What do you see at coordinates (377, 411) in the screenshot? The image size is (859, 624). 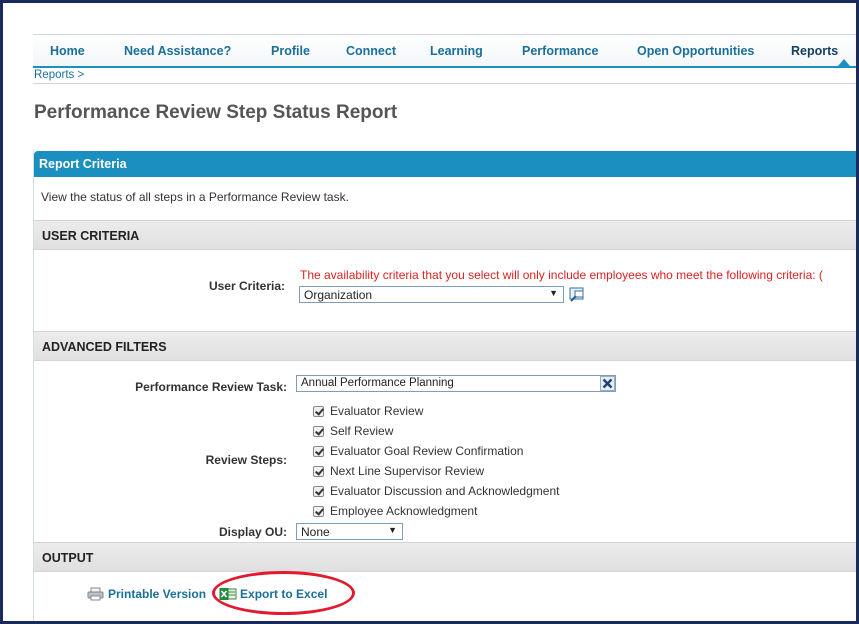 I see `review-step-label: Evaluator Review` at bounding box center [377, 411].